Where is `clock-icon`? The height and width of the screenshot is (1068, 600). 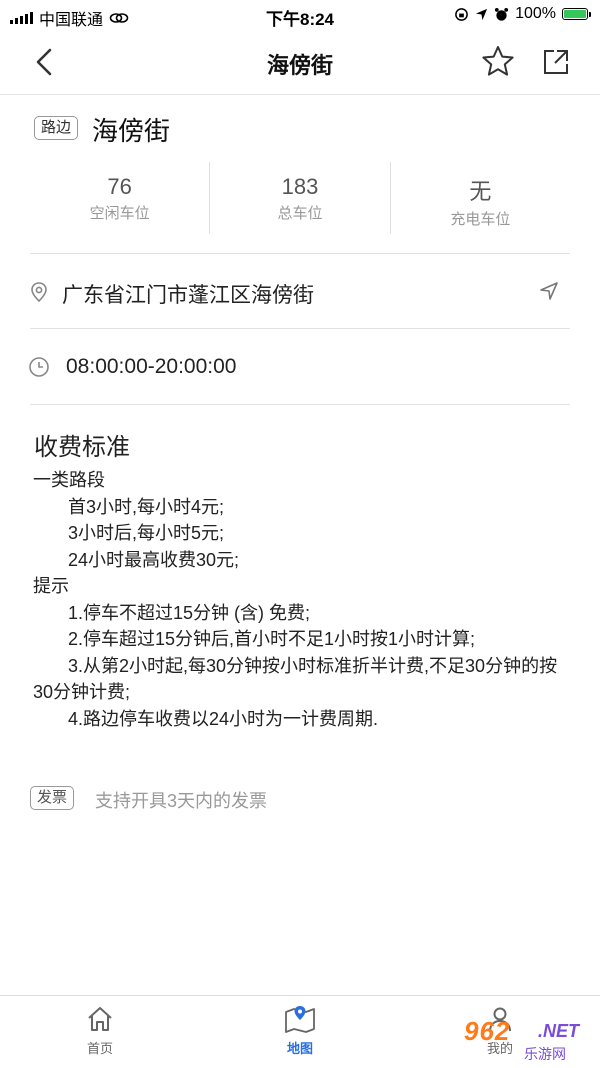 clock-icon is located at coordinates (39, 367).